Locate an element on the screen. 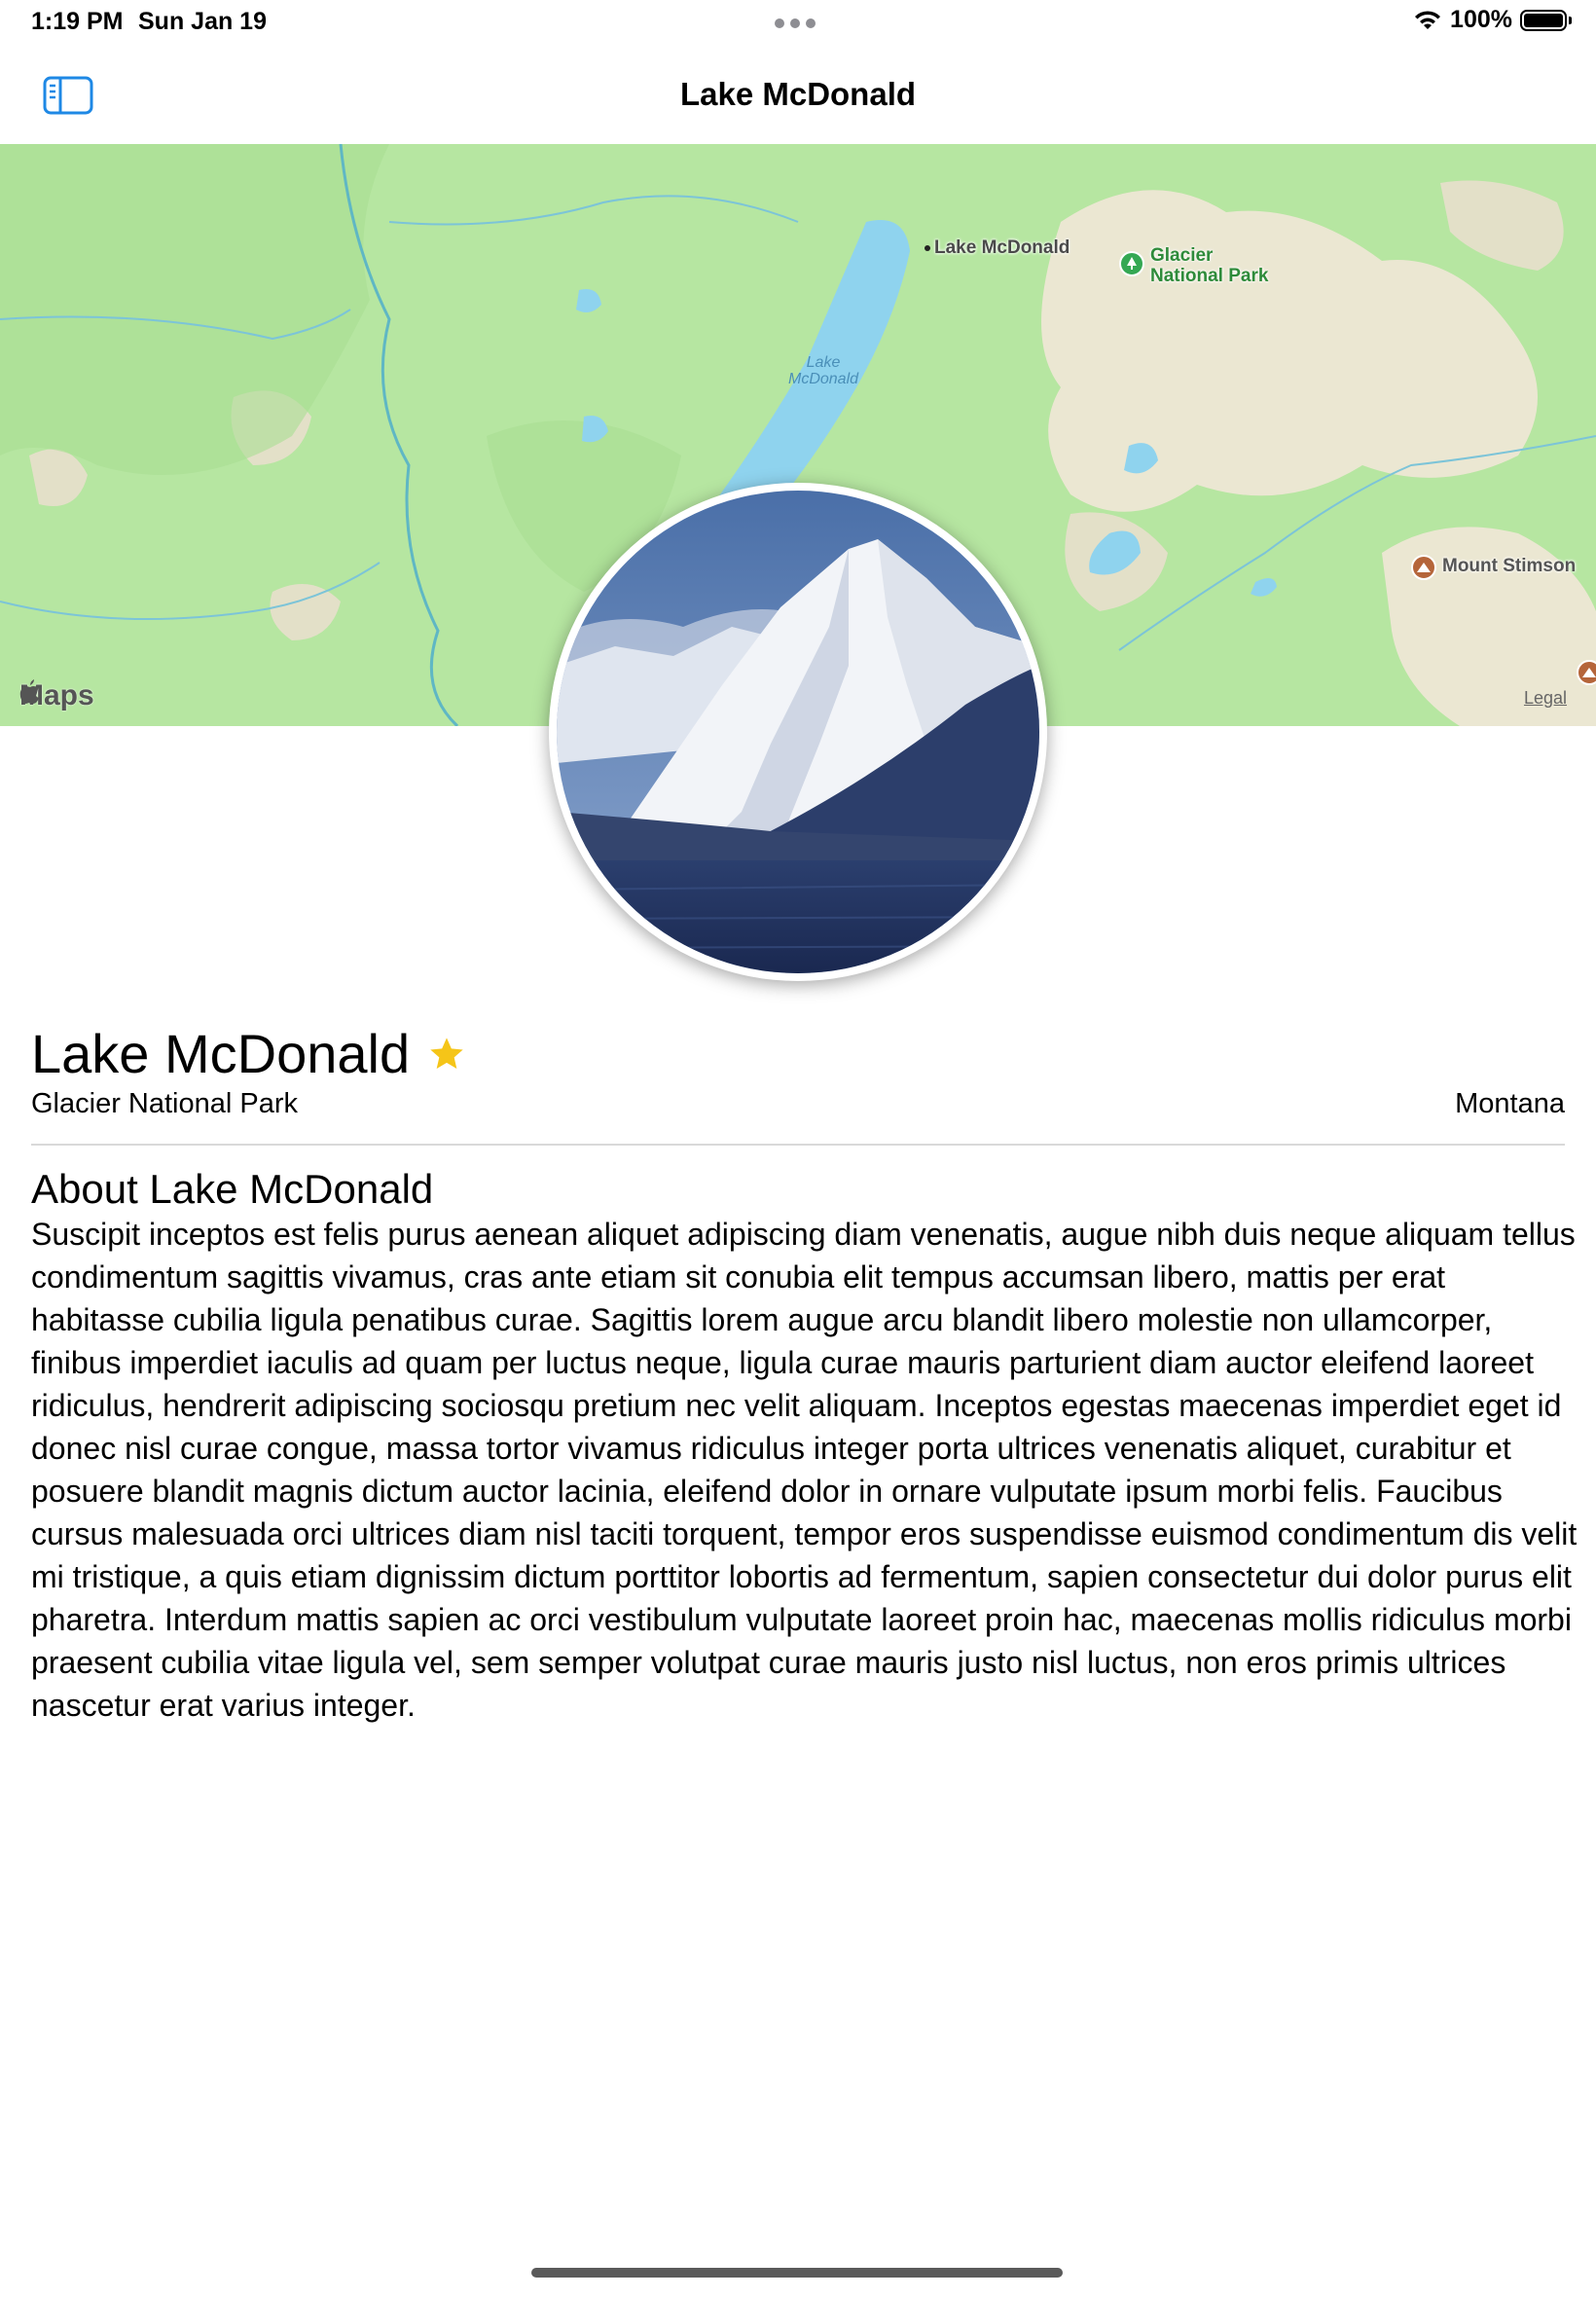 This screenshot has height=2297, width=1596. multitasking-dots-icon is located at coordinates (796, 23).